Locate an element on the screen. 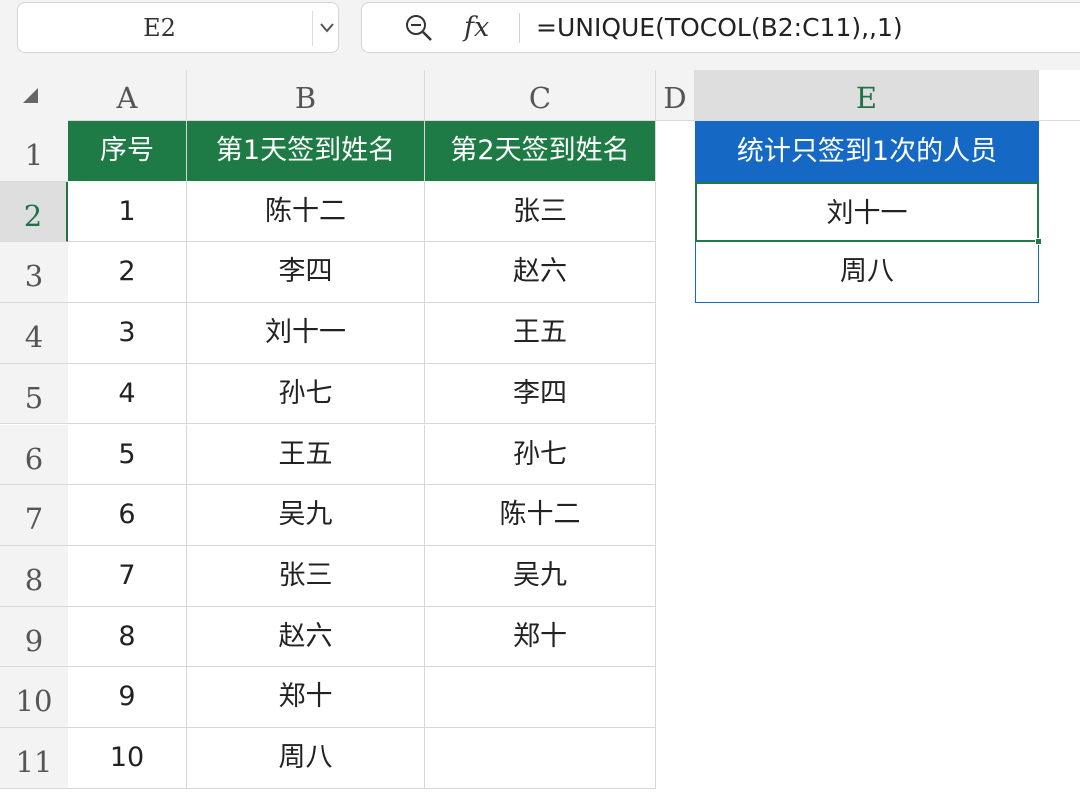 The image size is (1080, 797). cell-b10: 郑十 is located at coordinates (306, 697).